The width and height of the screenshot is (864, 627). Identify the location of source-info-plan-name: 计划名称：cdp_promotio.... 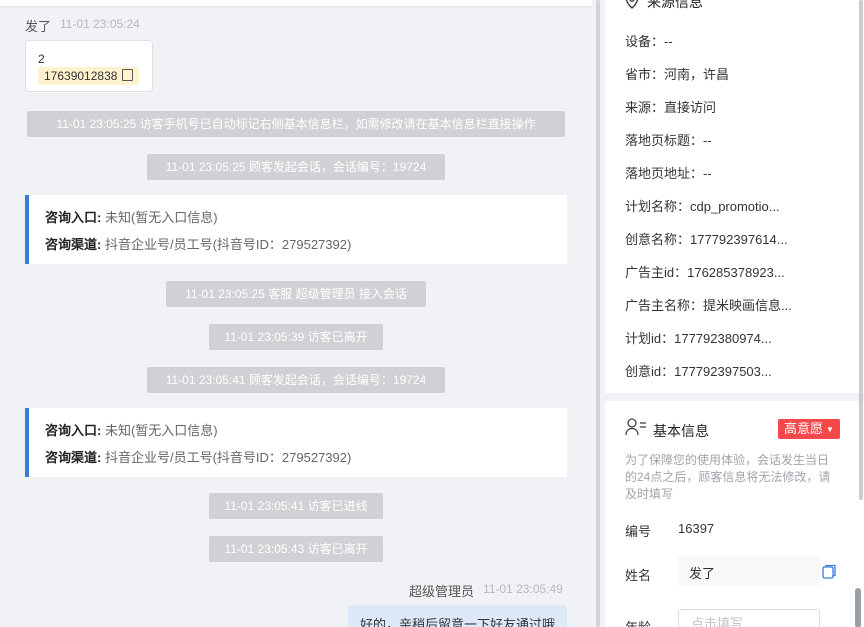
(702, 206).